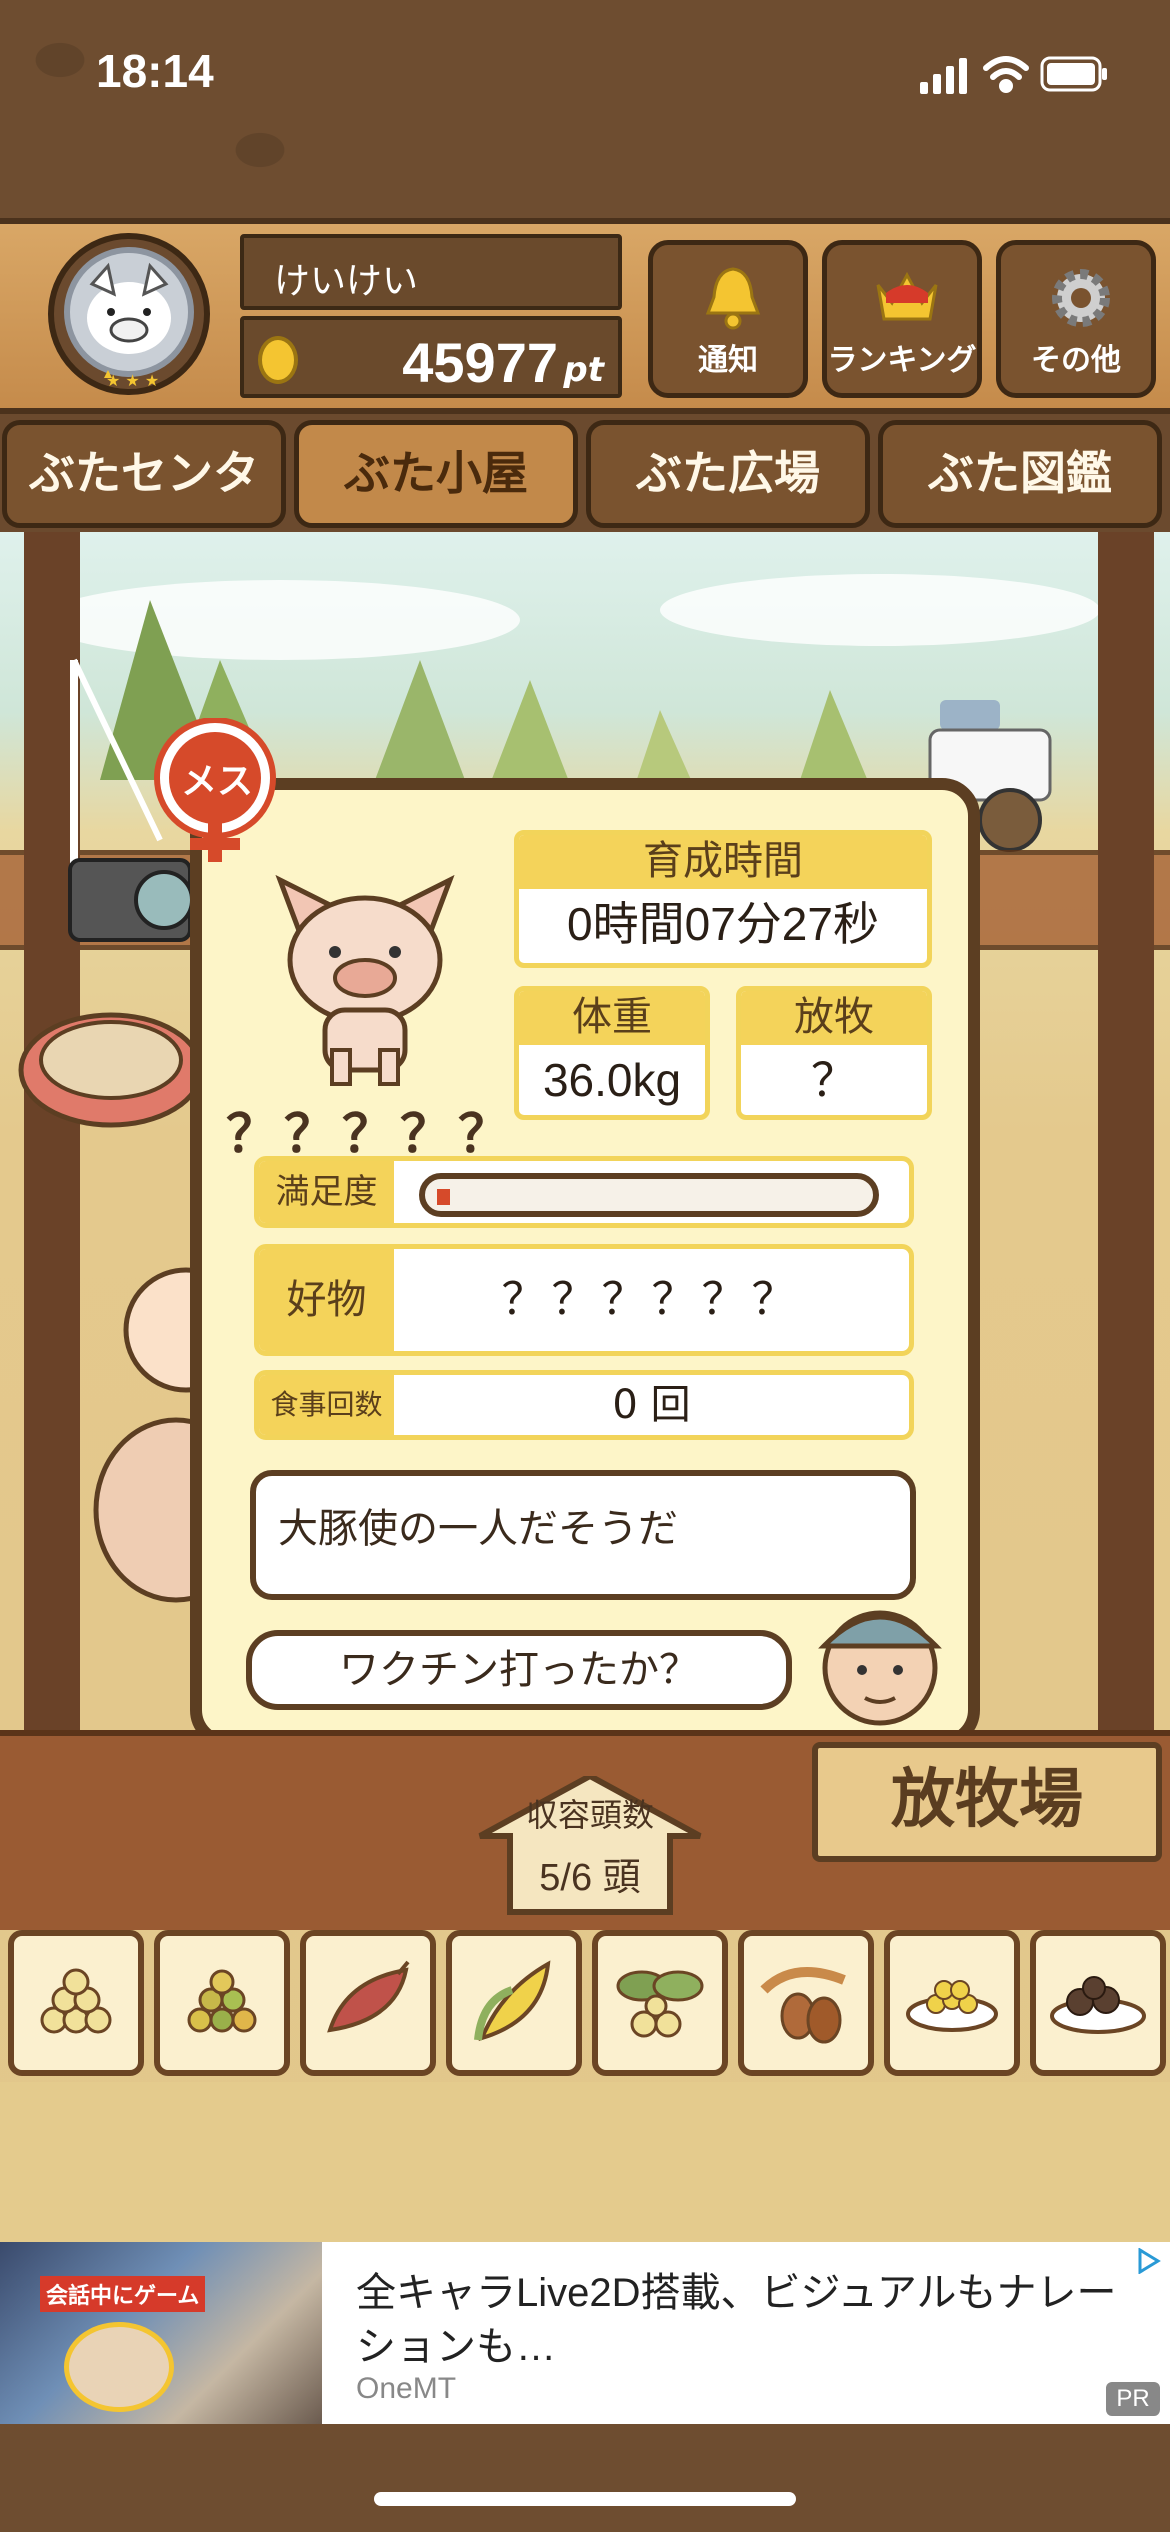 This screenshot has height=2532, width=1170. What do you see at coordinates (834, 1080) in the screenshot?
I see `grazing-value: ？` at bounding box center [834, 1080].